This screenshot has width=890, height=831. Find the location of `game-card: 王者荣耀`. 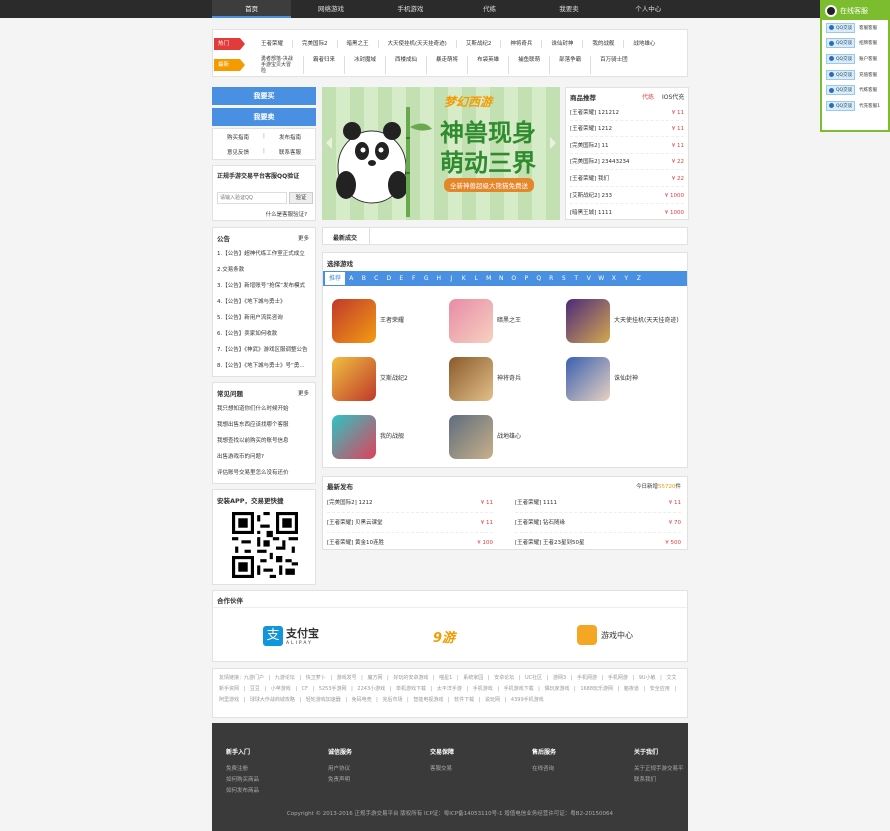

game-card: 王者荣耀 is located at coordinates (391, 321).